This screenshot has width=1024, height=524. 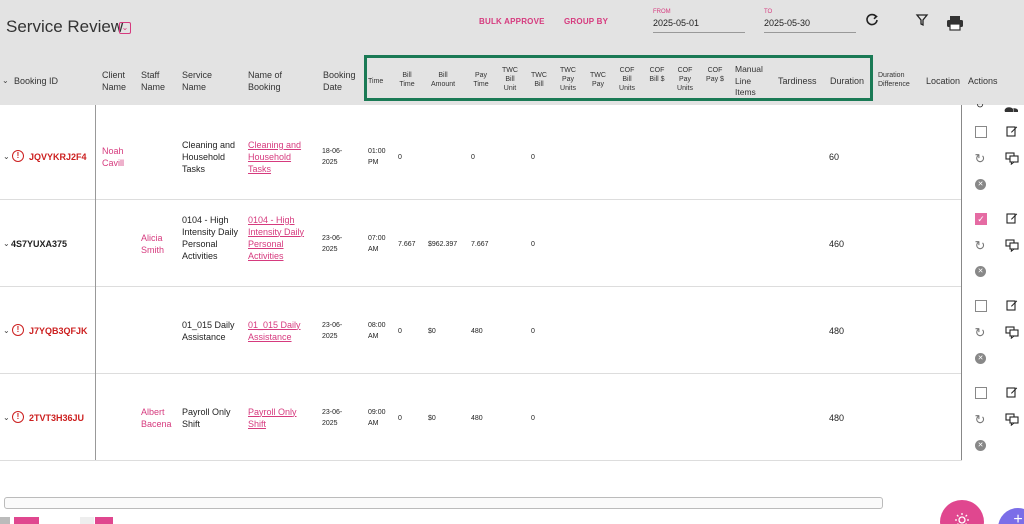 What do you see at coordinates (477, 331) in the screenshot?
I see `pay-time-value: 480` at bounding box center [477, 331].